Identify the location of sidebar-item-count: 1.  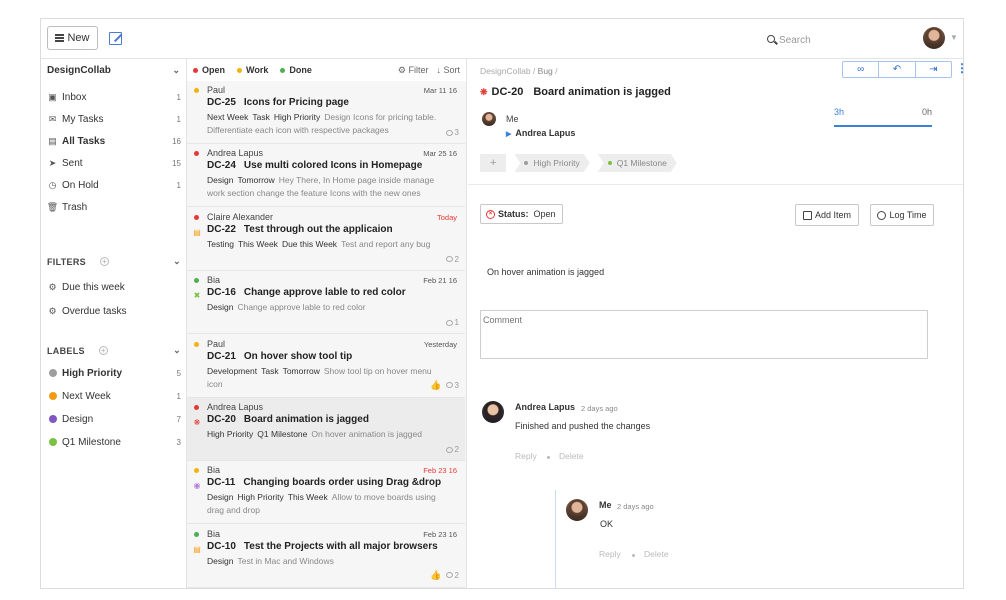
(178, 119).